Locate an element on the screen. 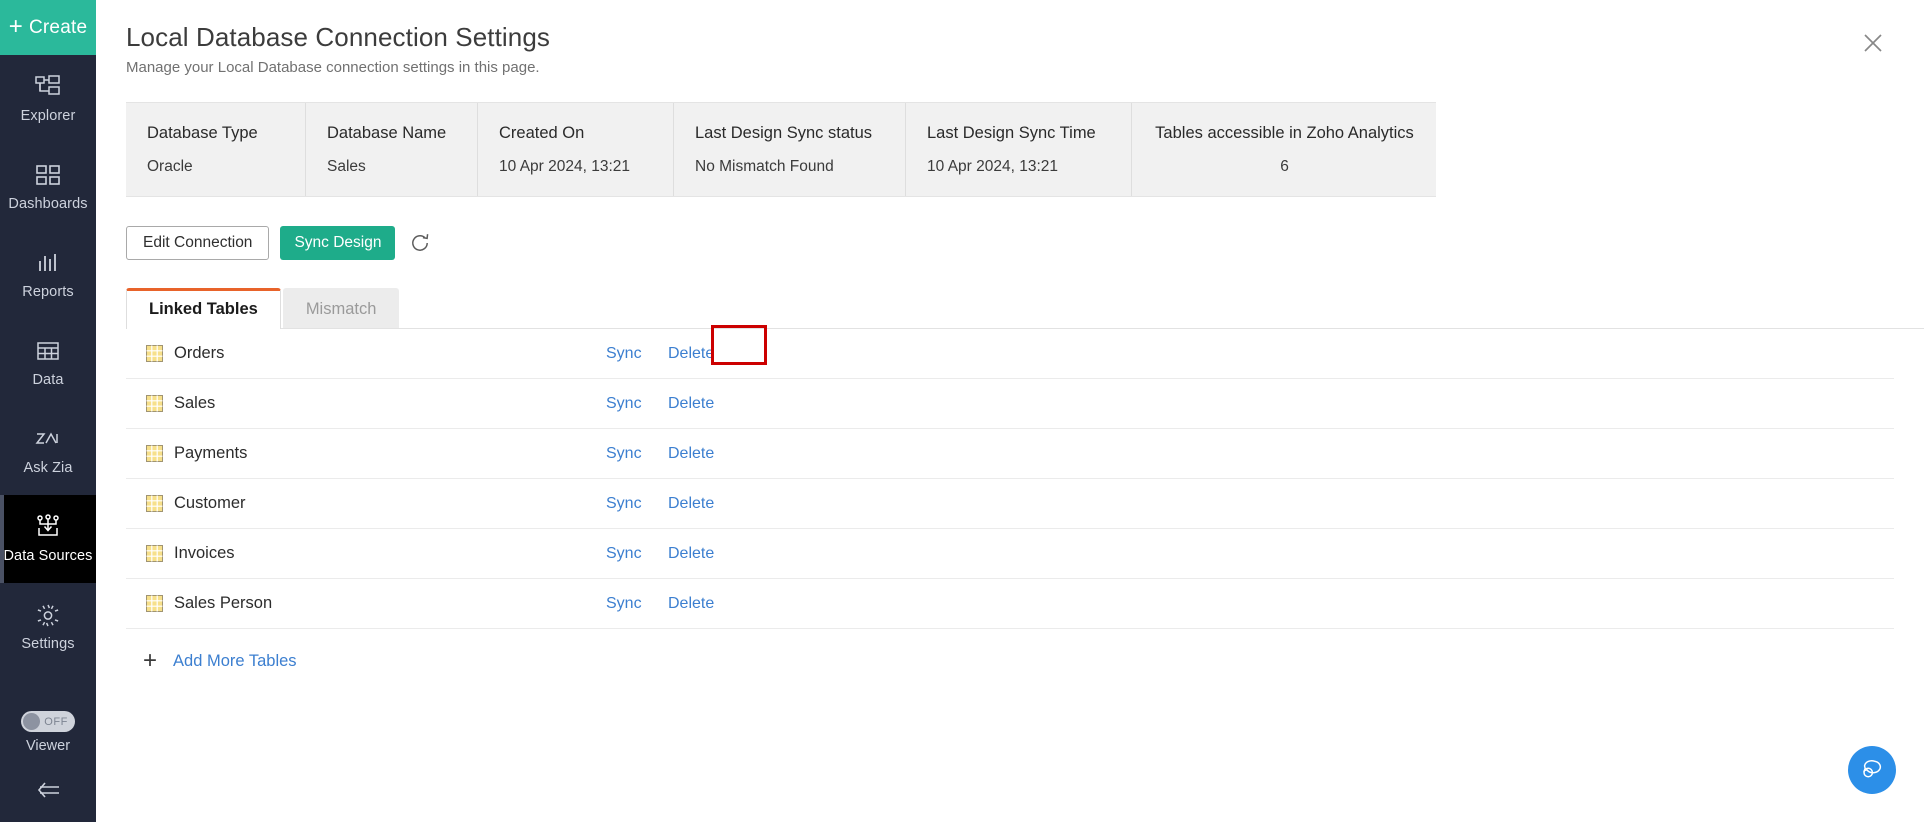 The height and width of the screenshot is (822, 1924). sidebar-item-data-sources: Data Sources is located at coordinates (48, 539).